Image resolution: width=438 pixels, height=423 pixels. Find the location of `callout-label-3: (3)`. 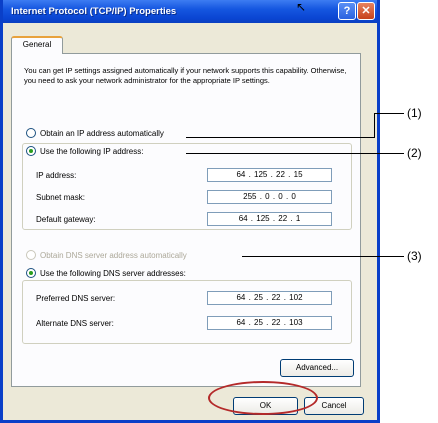

callout-label-3: (3) is located at coordinates (414, 256).